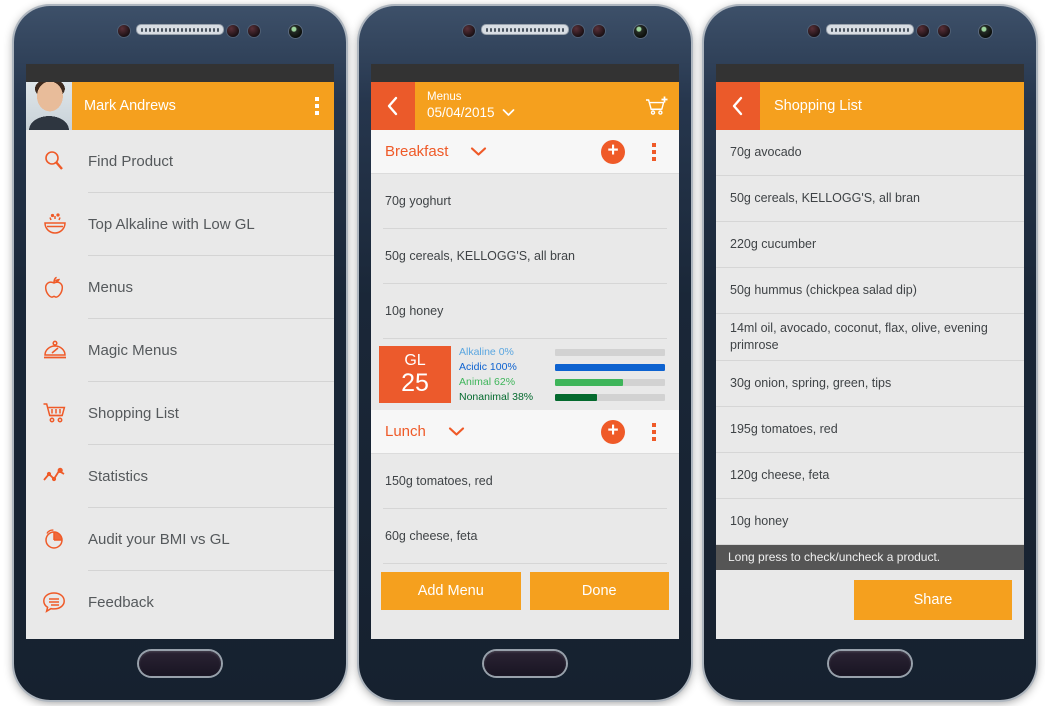 This screenshot has height=706, width=1045. I want to click on phone1-top-bezel, so click(180, 35).